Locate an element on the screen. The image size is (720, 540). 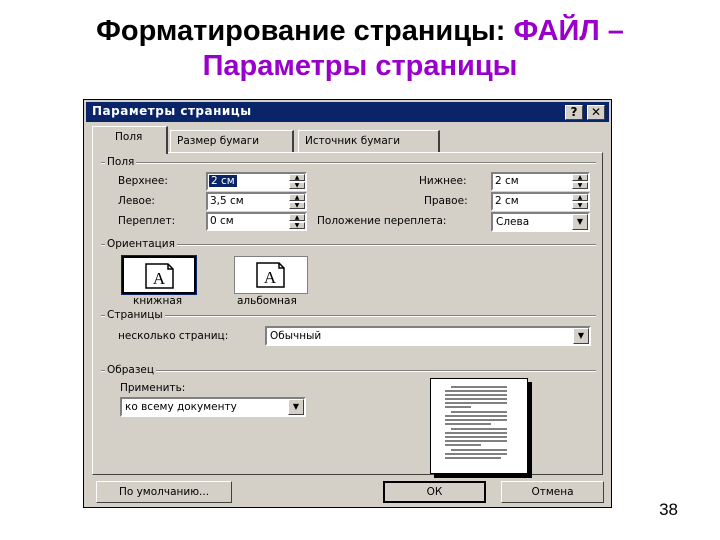
bottom-margin-label: Нижнее: is located at coordinates (443, 181).